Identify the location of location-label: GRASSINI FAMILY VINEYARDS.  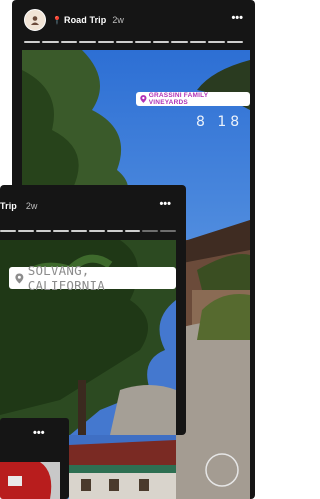
(178, 99).